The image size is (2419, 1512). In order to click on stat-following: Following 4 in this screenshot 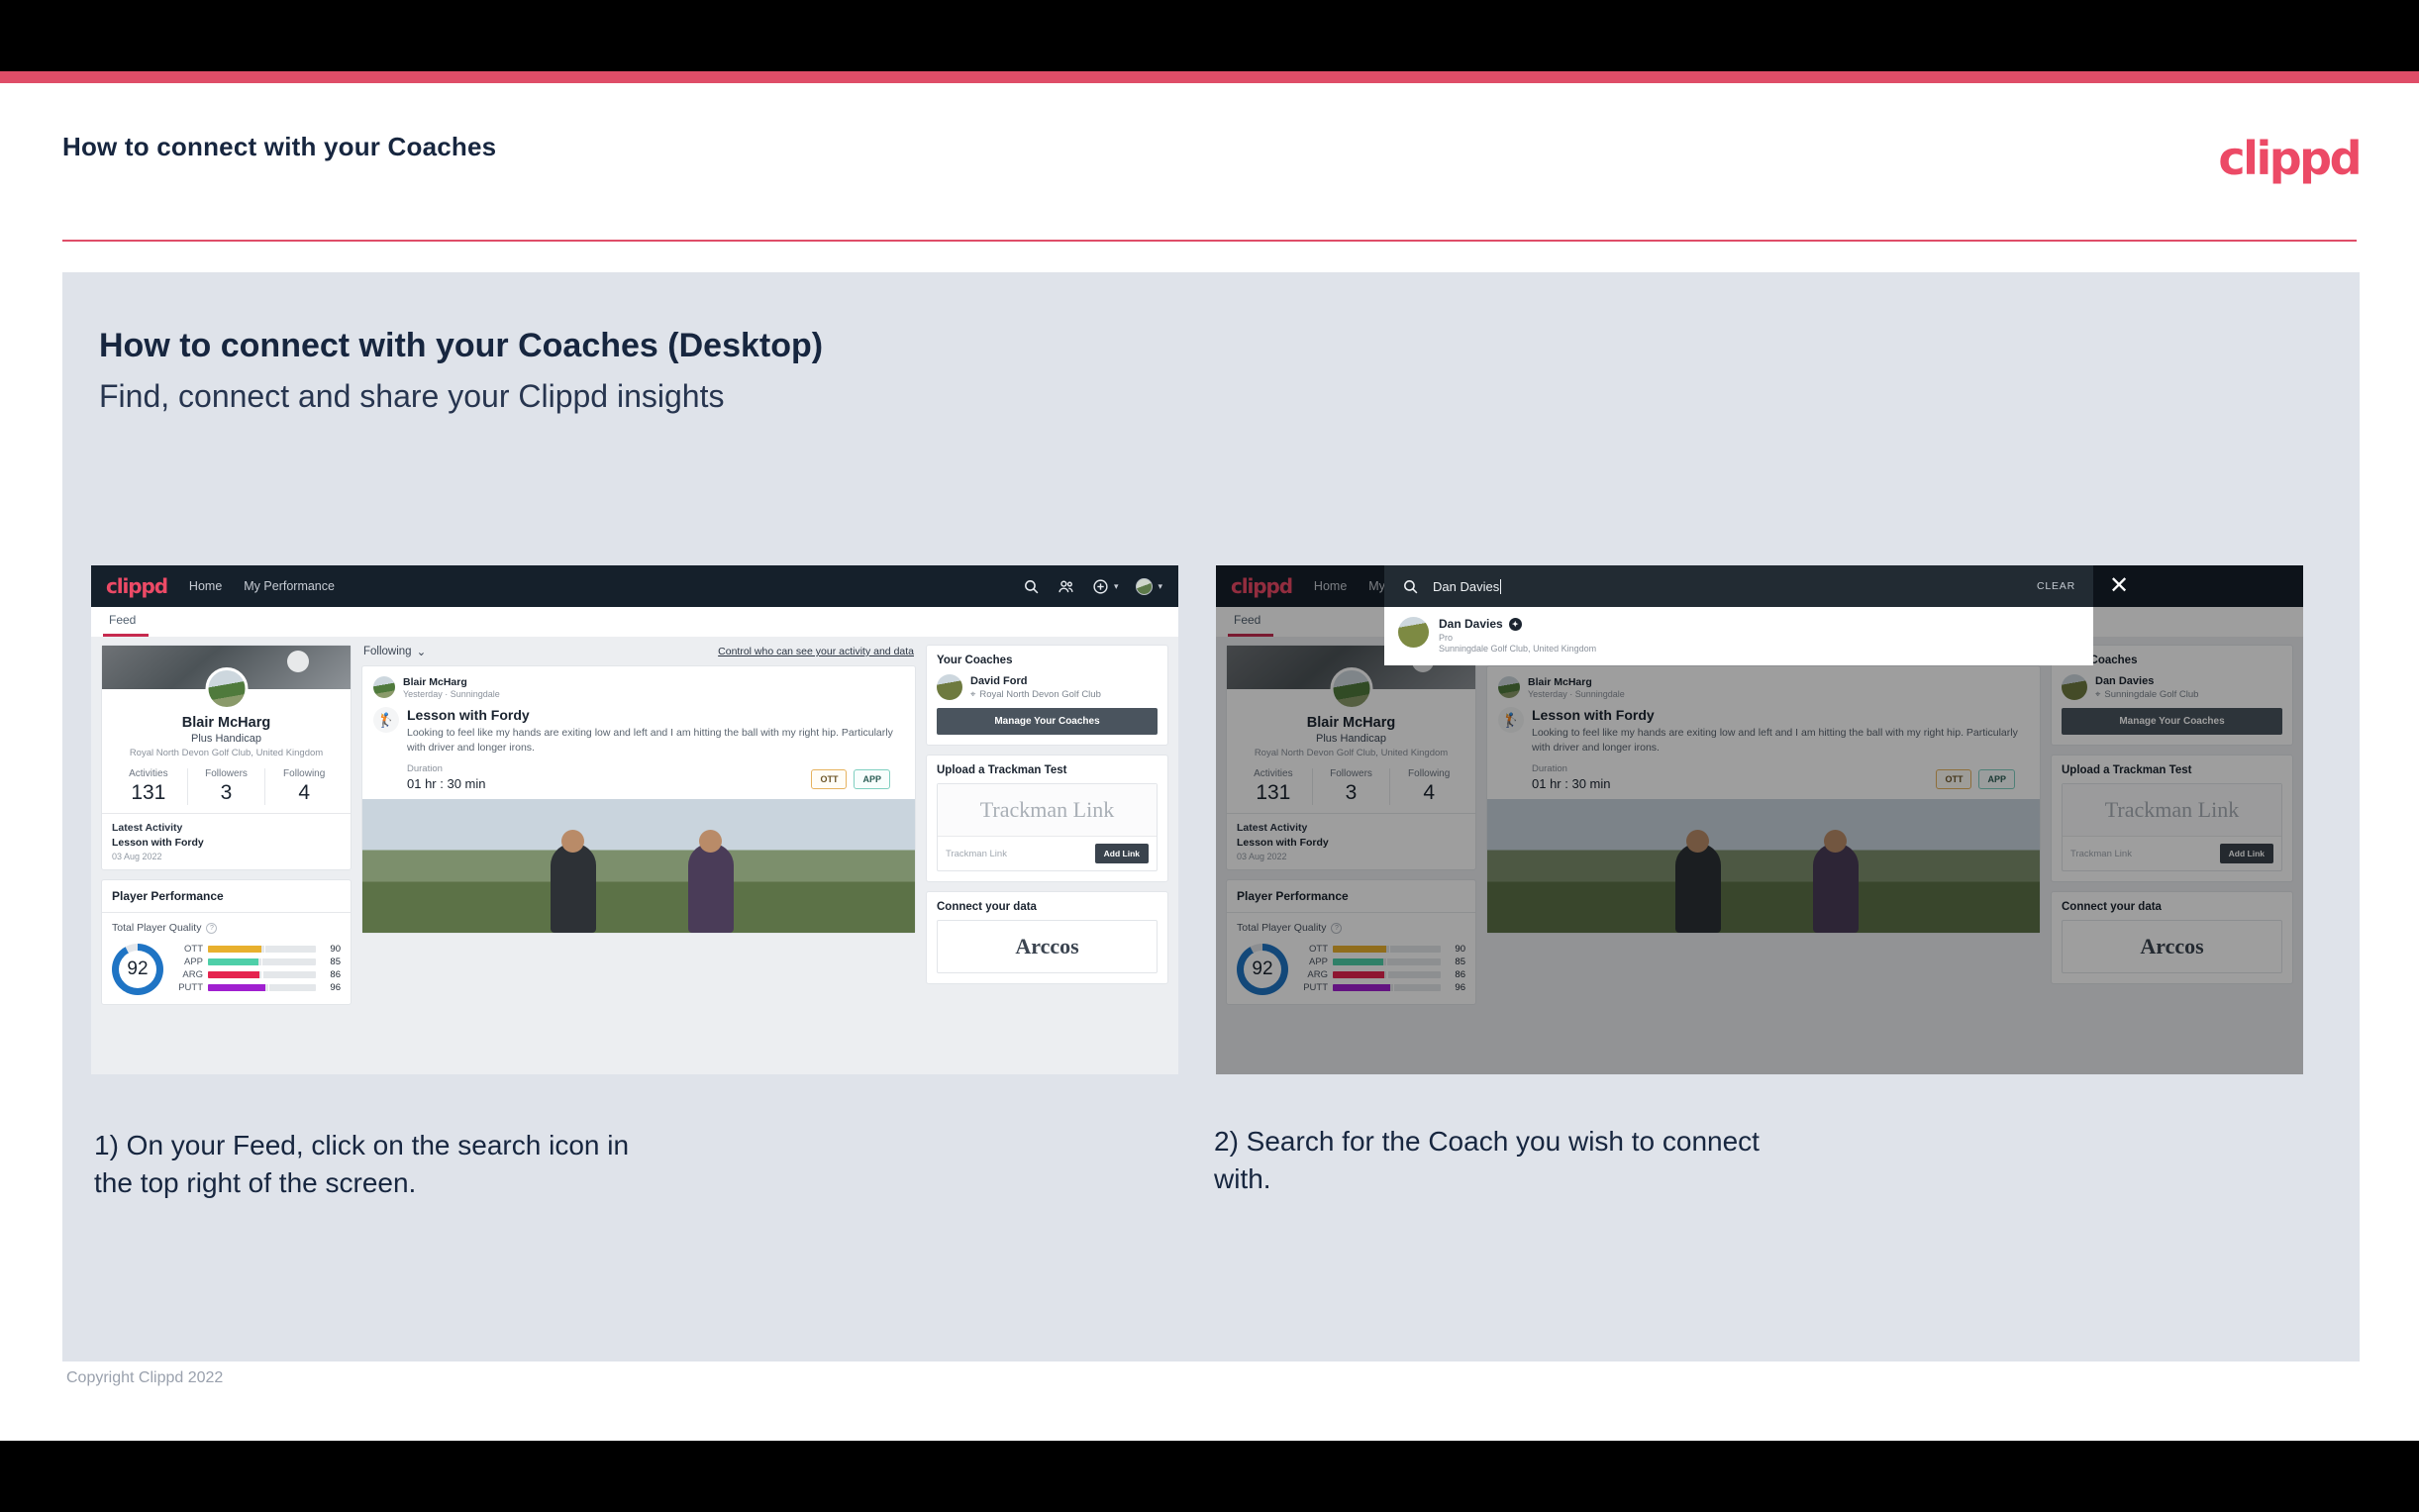, I will do `click(304, 786)`.